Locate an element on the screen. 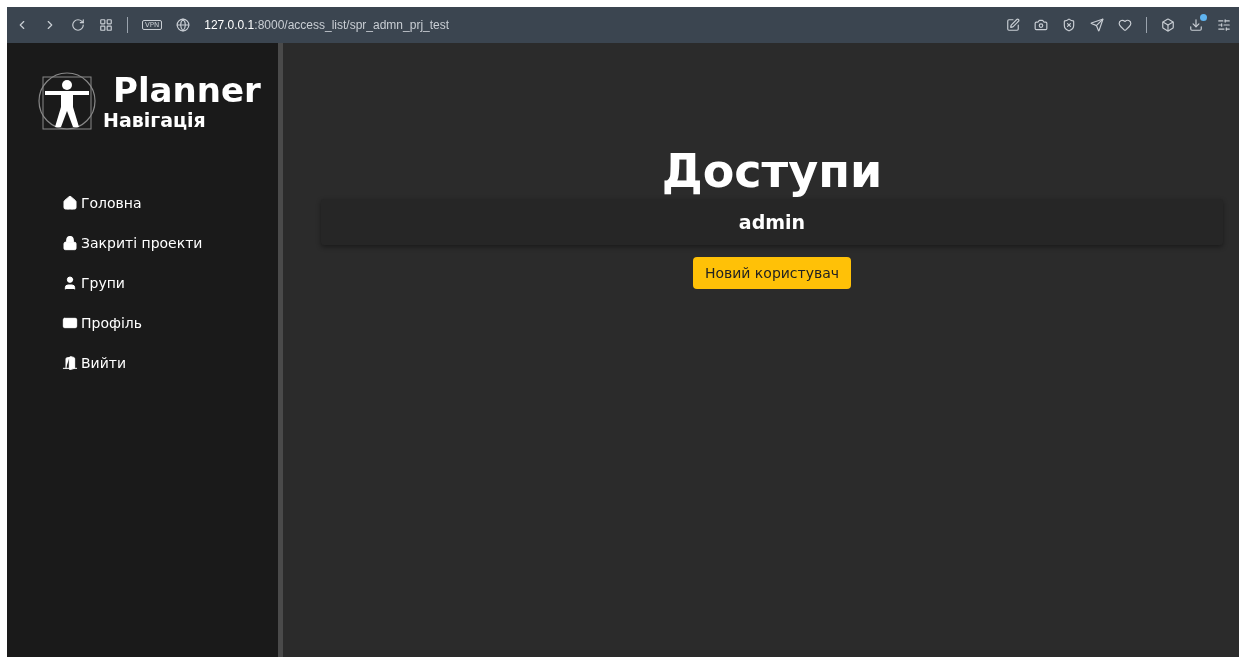 This screenshot has width=1245, height=657. address-field: 127.0.0.1:8000/access_list/spr_admn_prj_test is located at coordinates (327, 25).